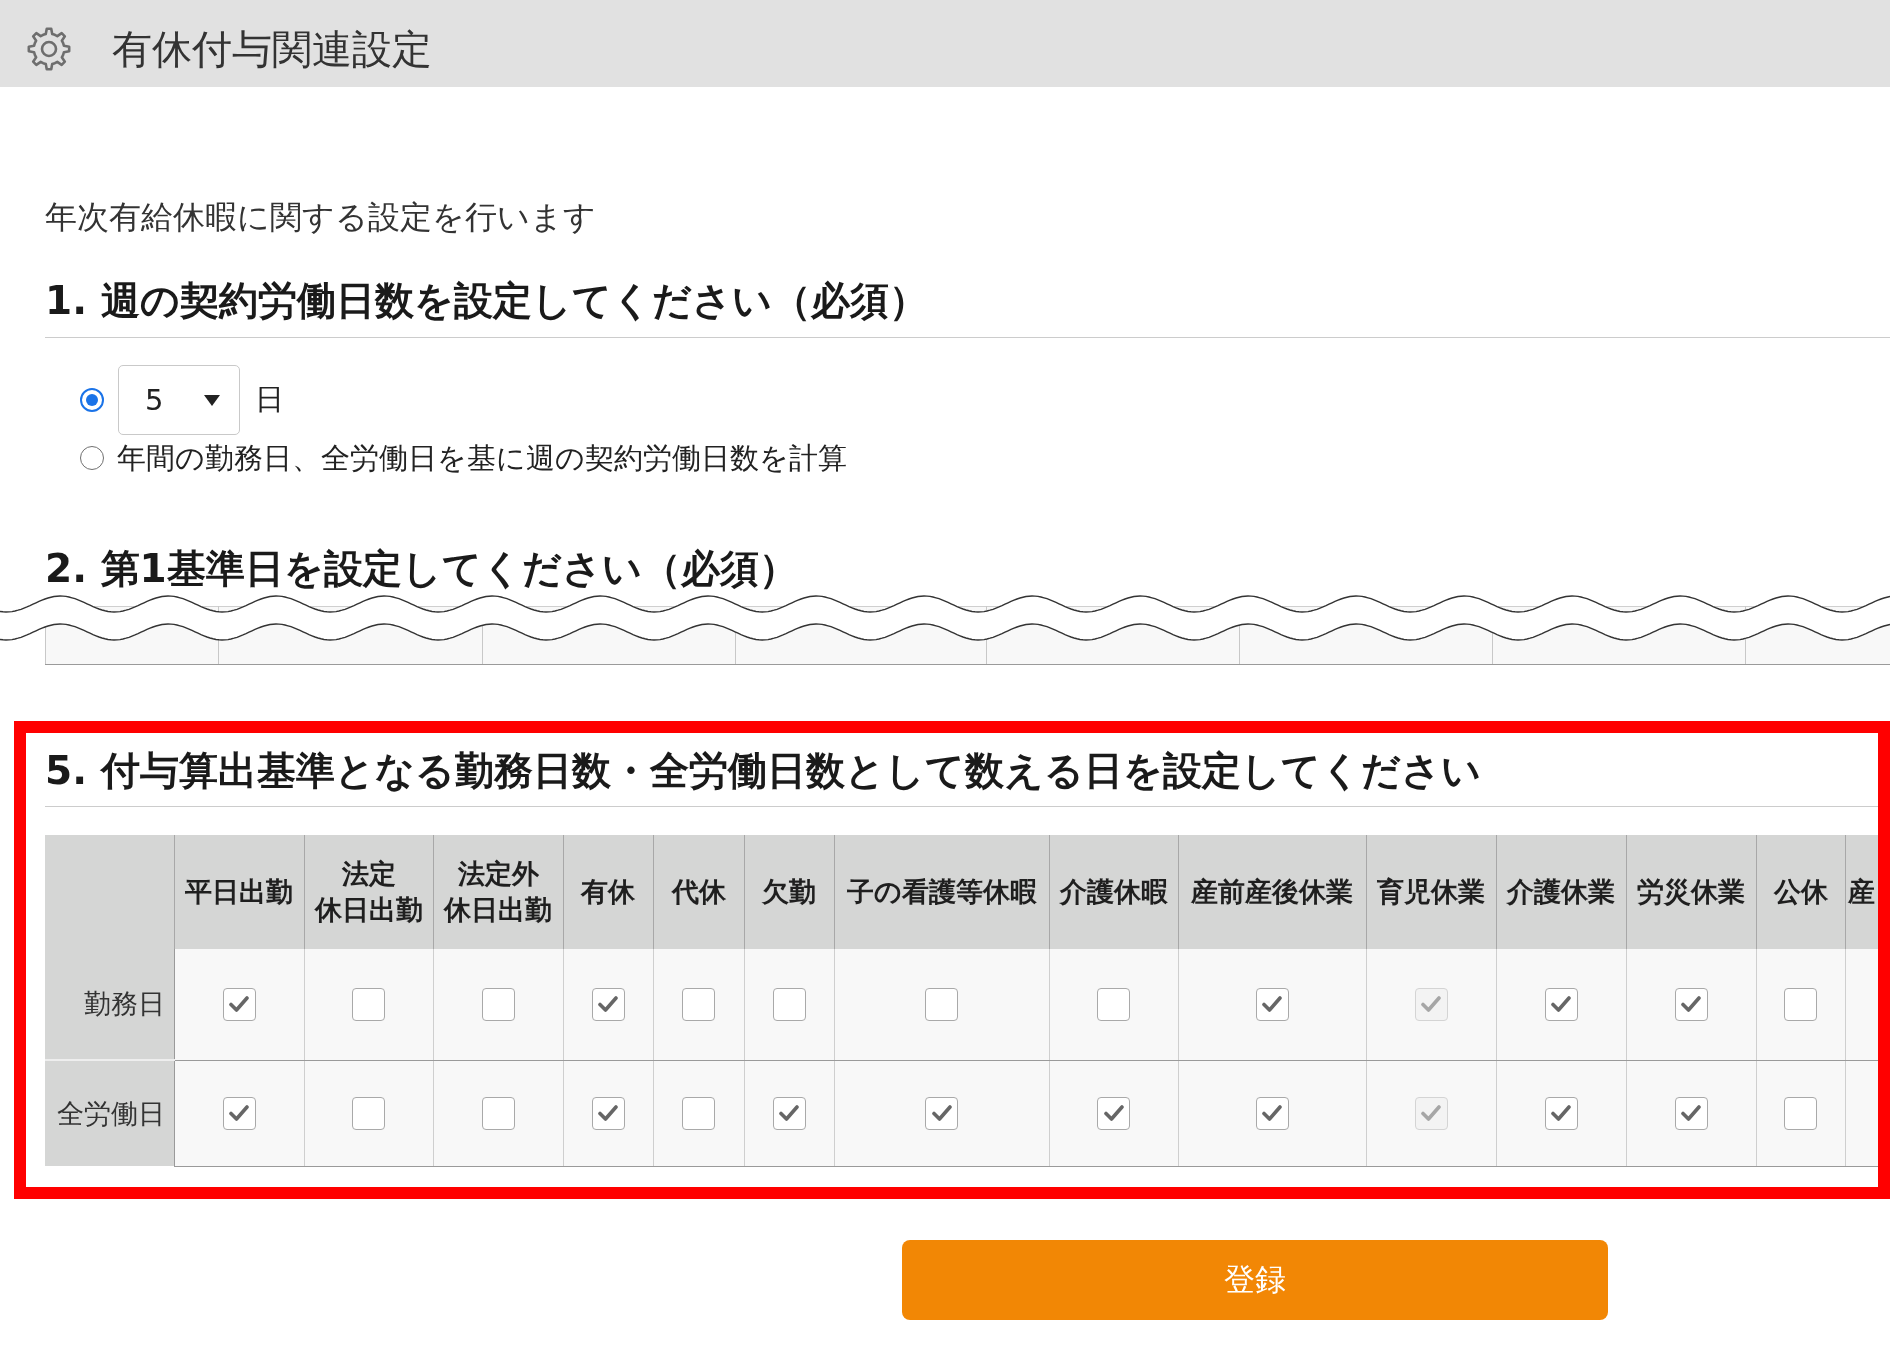 The width and height of the screenshot is (1890, 1355). Describe the element at coordinates (482, 458) in the screenshot. I see `radio-label: 年間の勤務日、全労働日を基に週の契約労働日数を計算` at that location.